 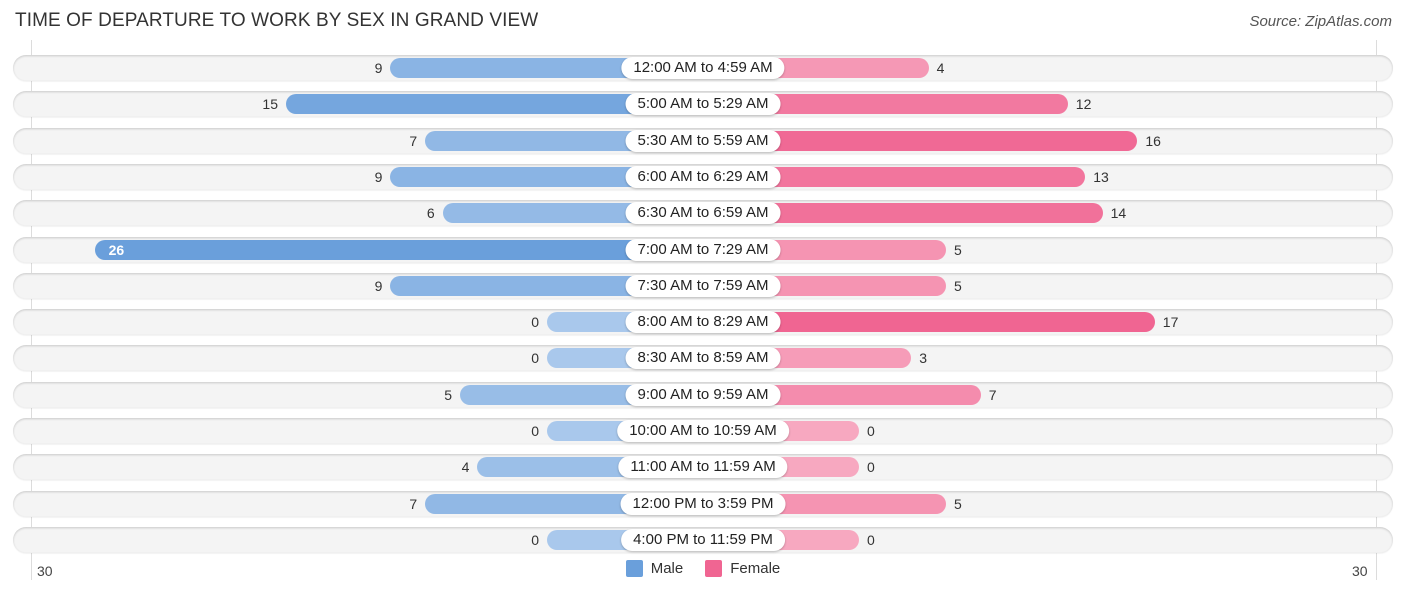 I want to click on legend: Male Female, so click(x=703, y=568).